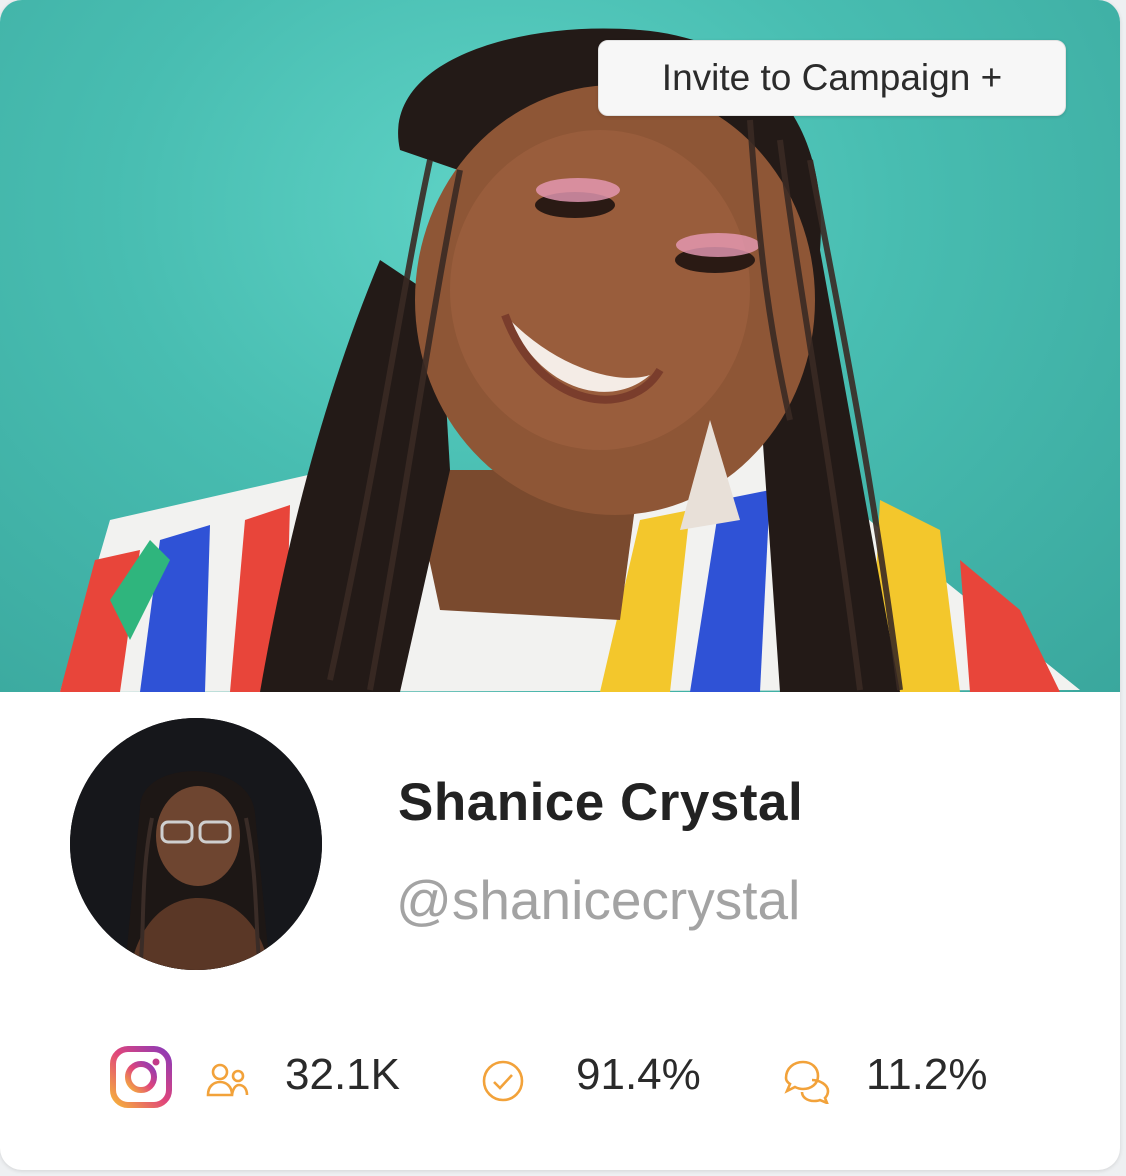  I want to click on profile-handle: @shanicecrystal, so click(598, 900).